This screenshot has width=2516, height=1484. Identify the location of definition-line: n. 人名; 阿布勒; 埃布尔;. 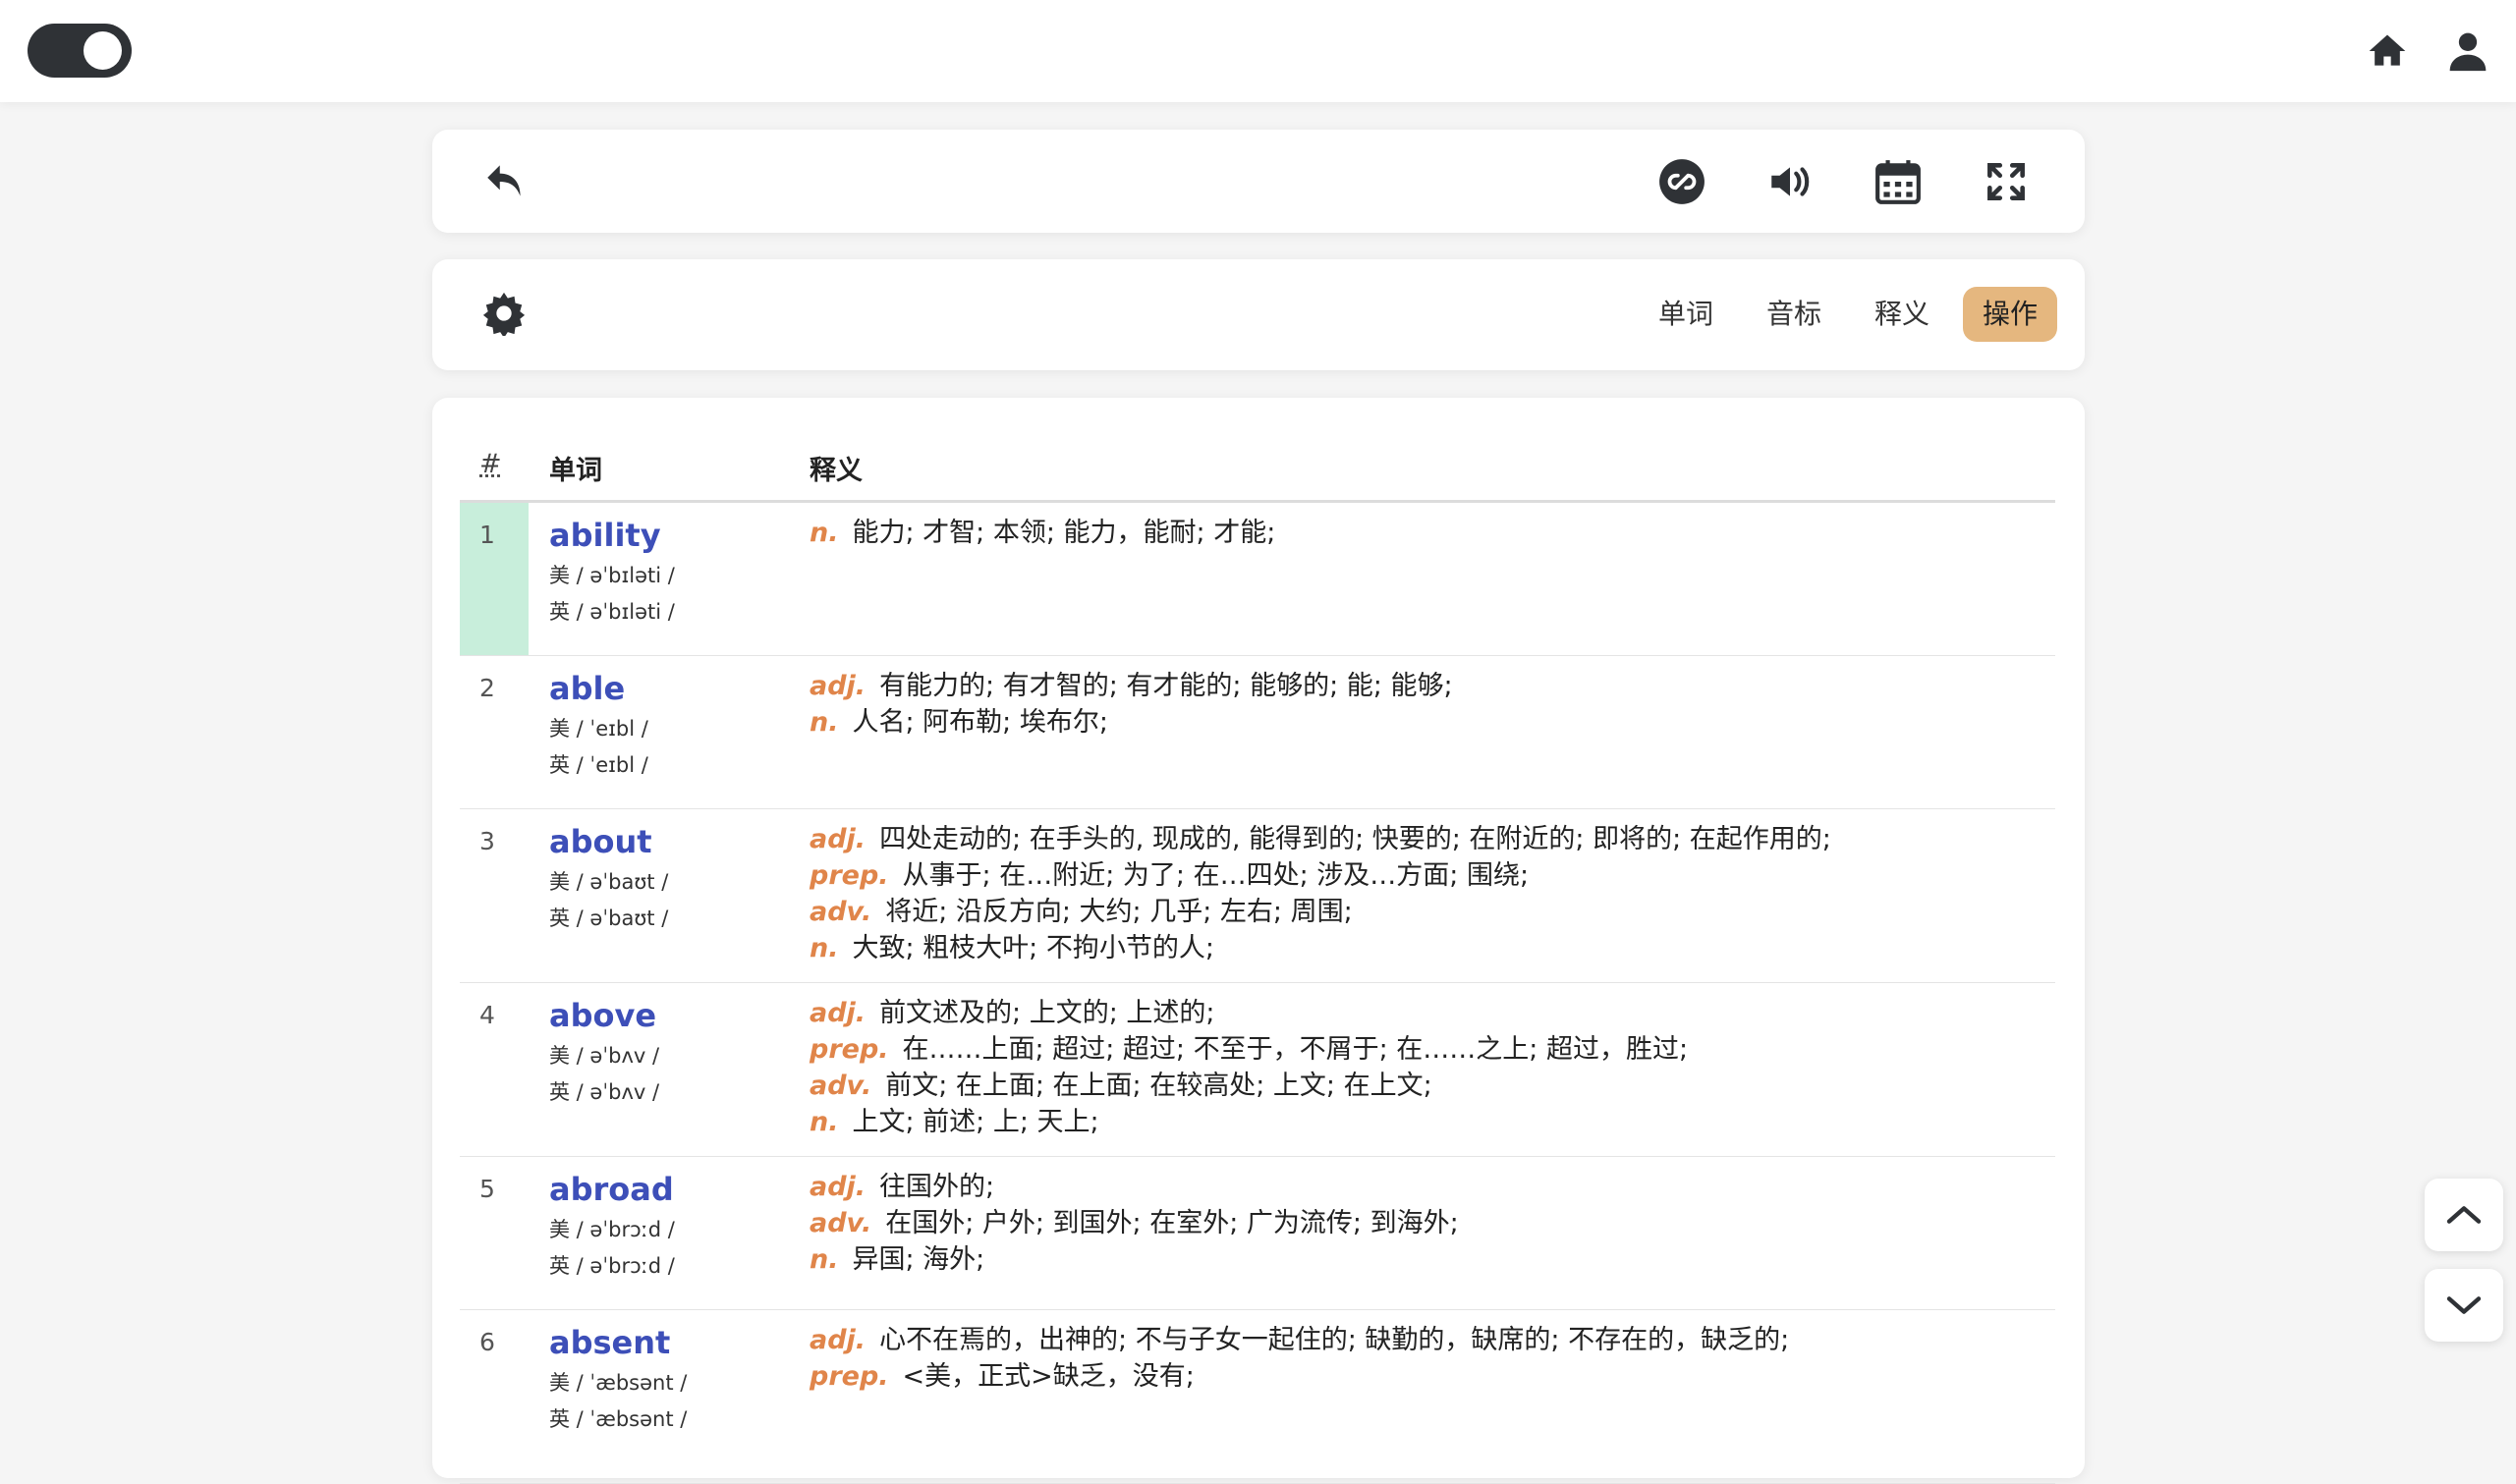
(1428, 722).